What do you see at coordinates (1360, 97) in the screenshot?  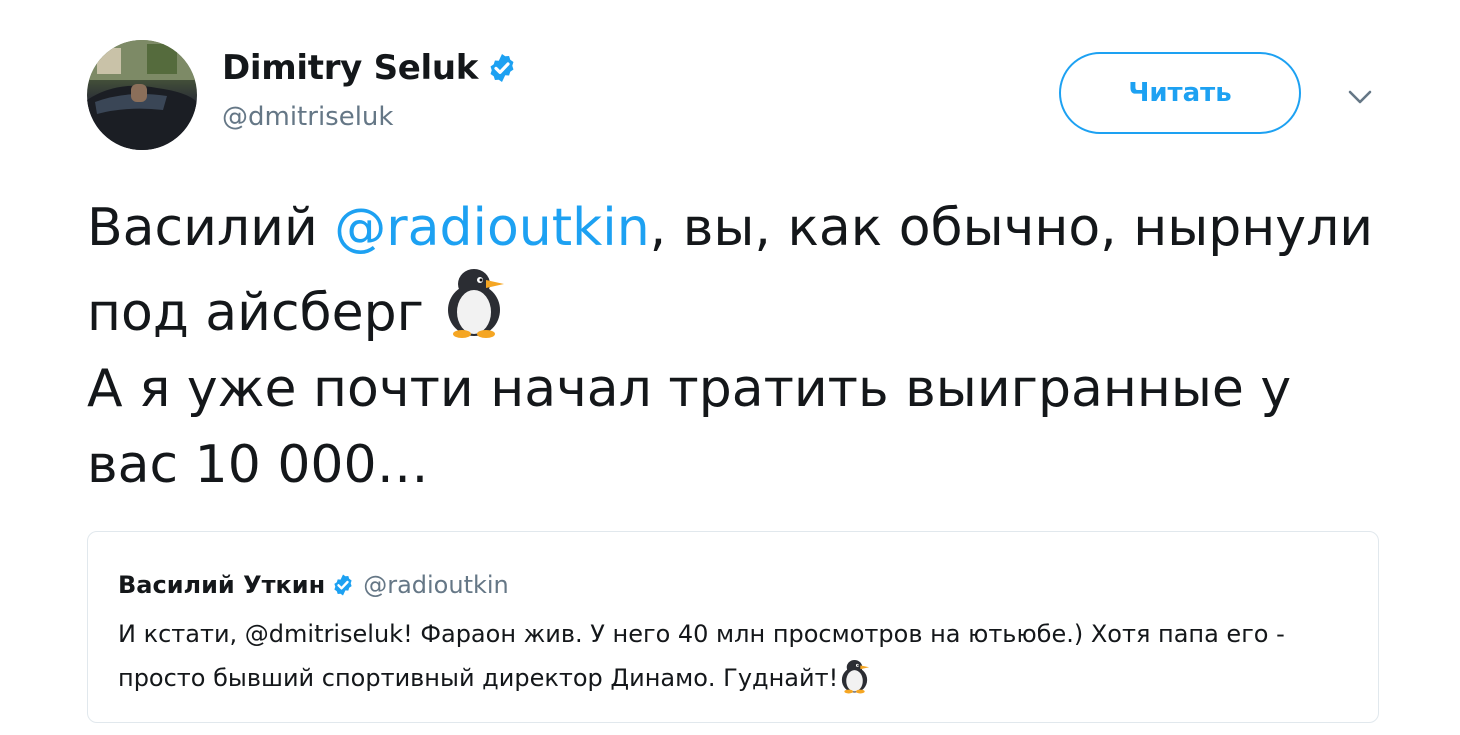 I see `chevron-down-icon` at bounding box center [1360, 97].